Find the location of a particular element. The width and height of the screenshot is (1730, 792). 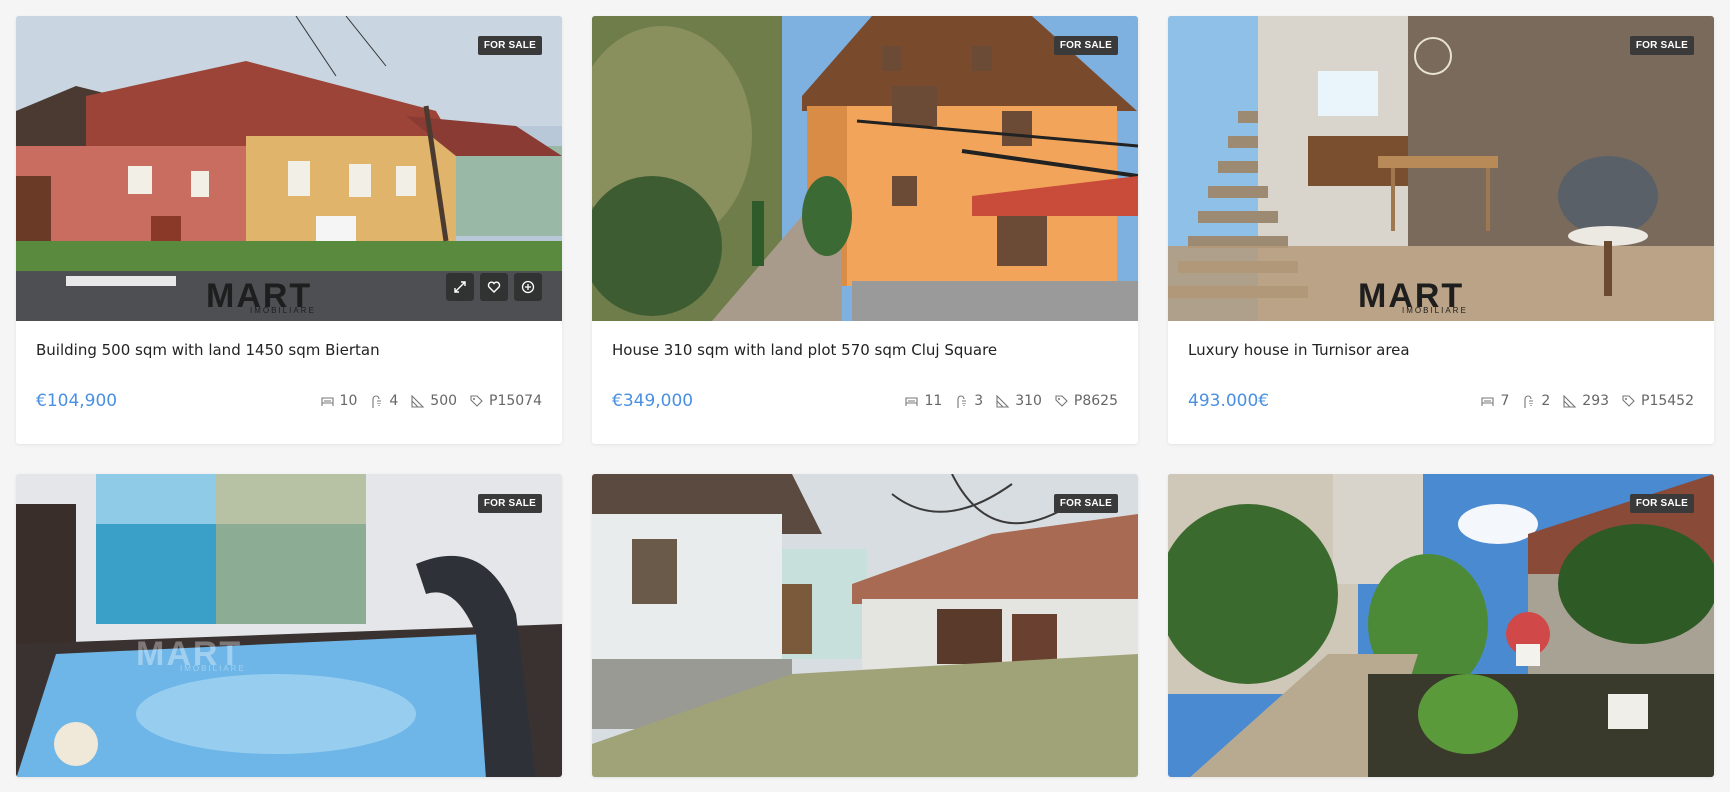

listing-features: 10 4 500 P15074 is located at coordinates (431, 401).